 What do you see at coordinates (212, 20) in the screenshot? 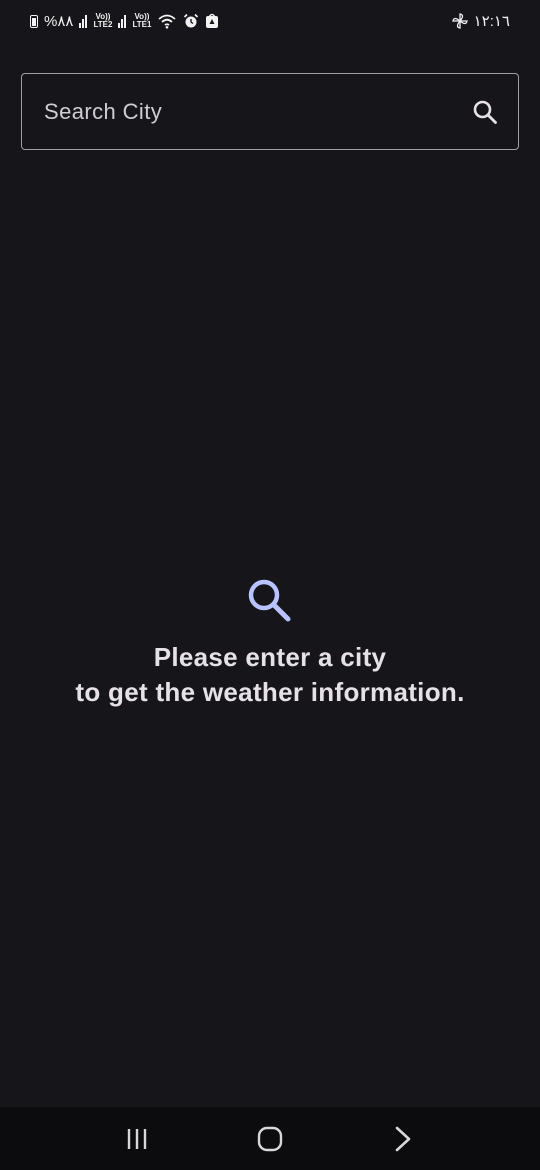
I see `app-notification-icon` at bounding box center [212, 20].